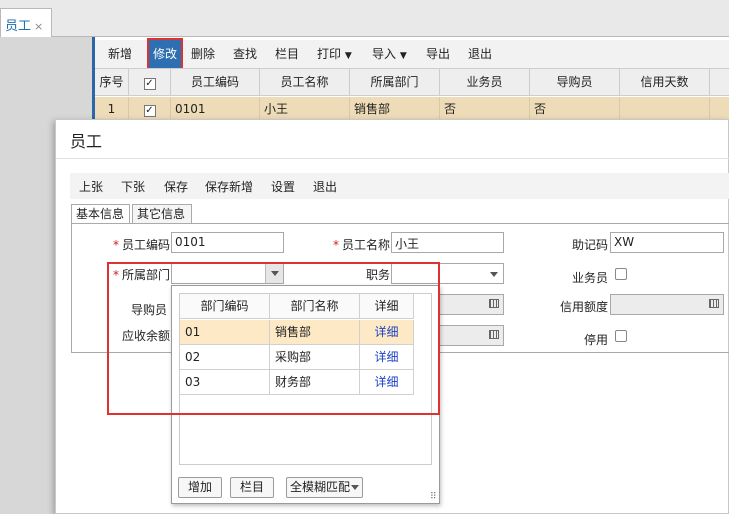 Image resolution: width=729 pixels, height=514 pixels. Describe the element at coordinates (595, 340) in the screenshot. I see `disabled-label: 停用` at that location.